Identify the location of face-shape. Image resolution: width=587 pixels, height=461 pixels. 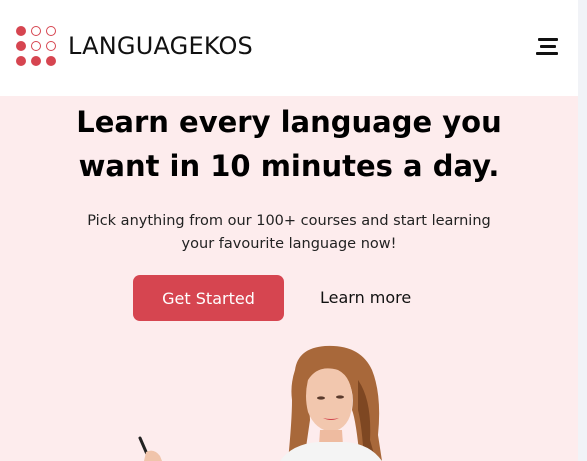
(329, 400).